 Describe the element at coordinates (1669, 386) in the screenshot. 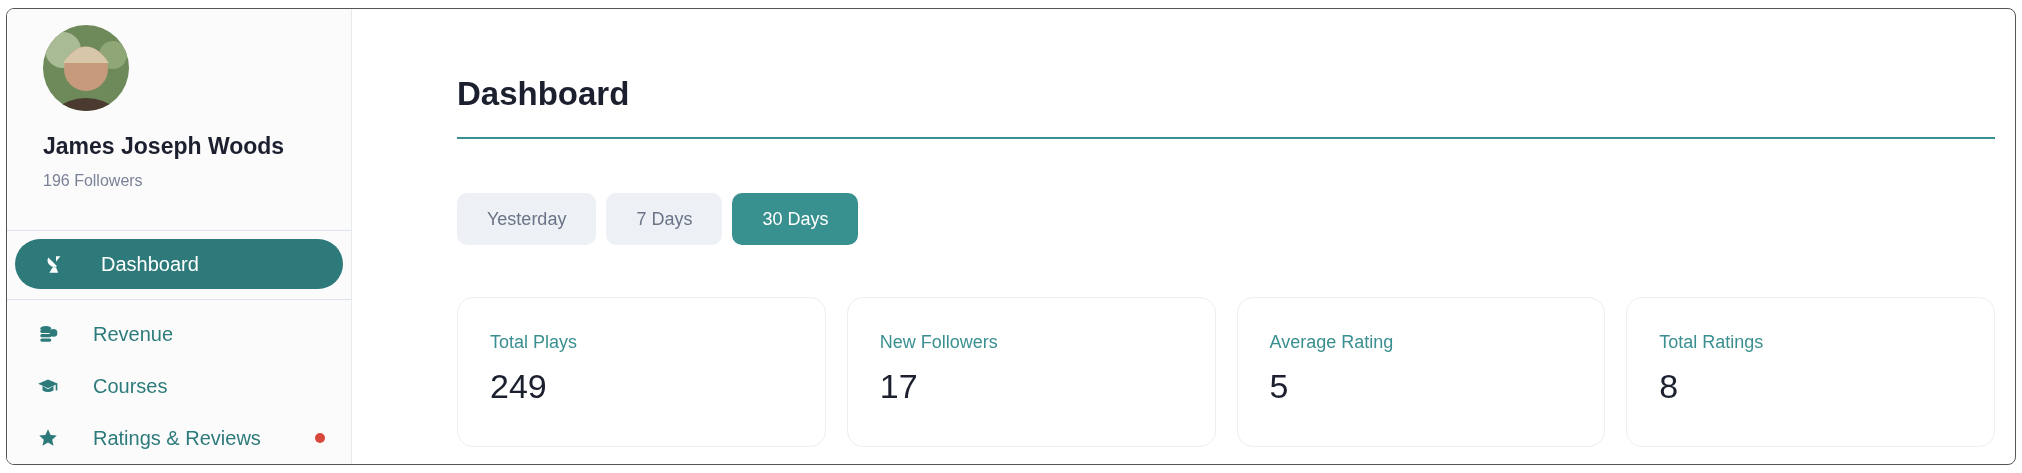

I see `stat-value: 8` at that location.